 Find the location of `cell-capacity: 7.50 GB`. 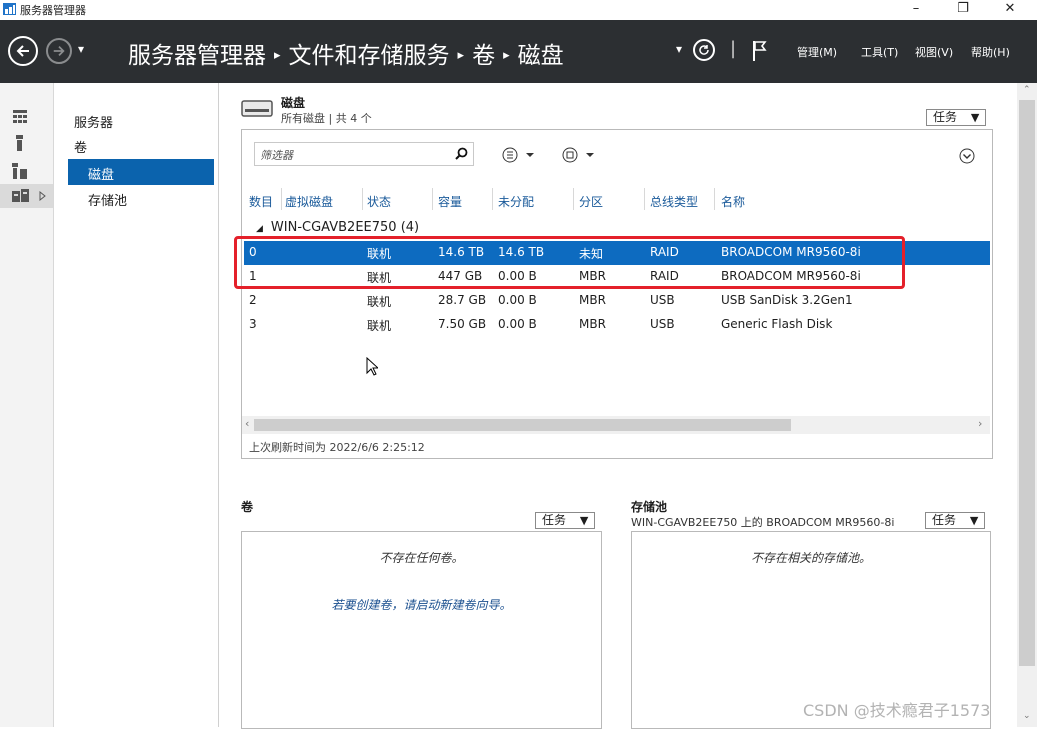

cell-capacity: 7.50 GB is located at coordinates (462, 324).